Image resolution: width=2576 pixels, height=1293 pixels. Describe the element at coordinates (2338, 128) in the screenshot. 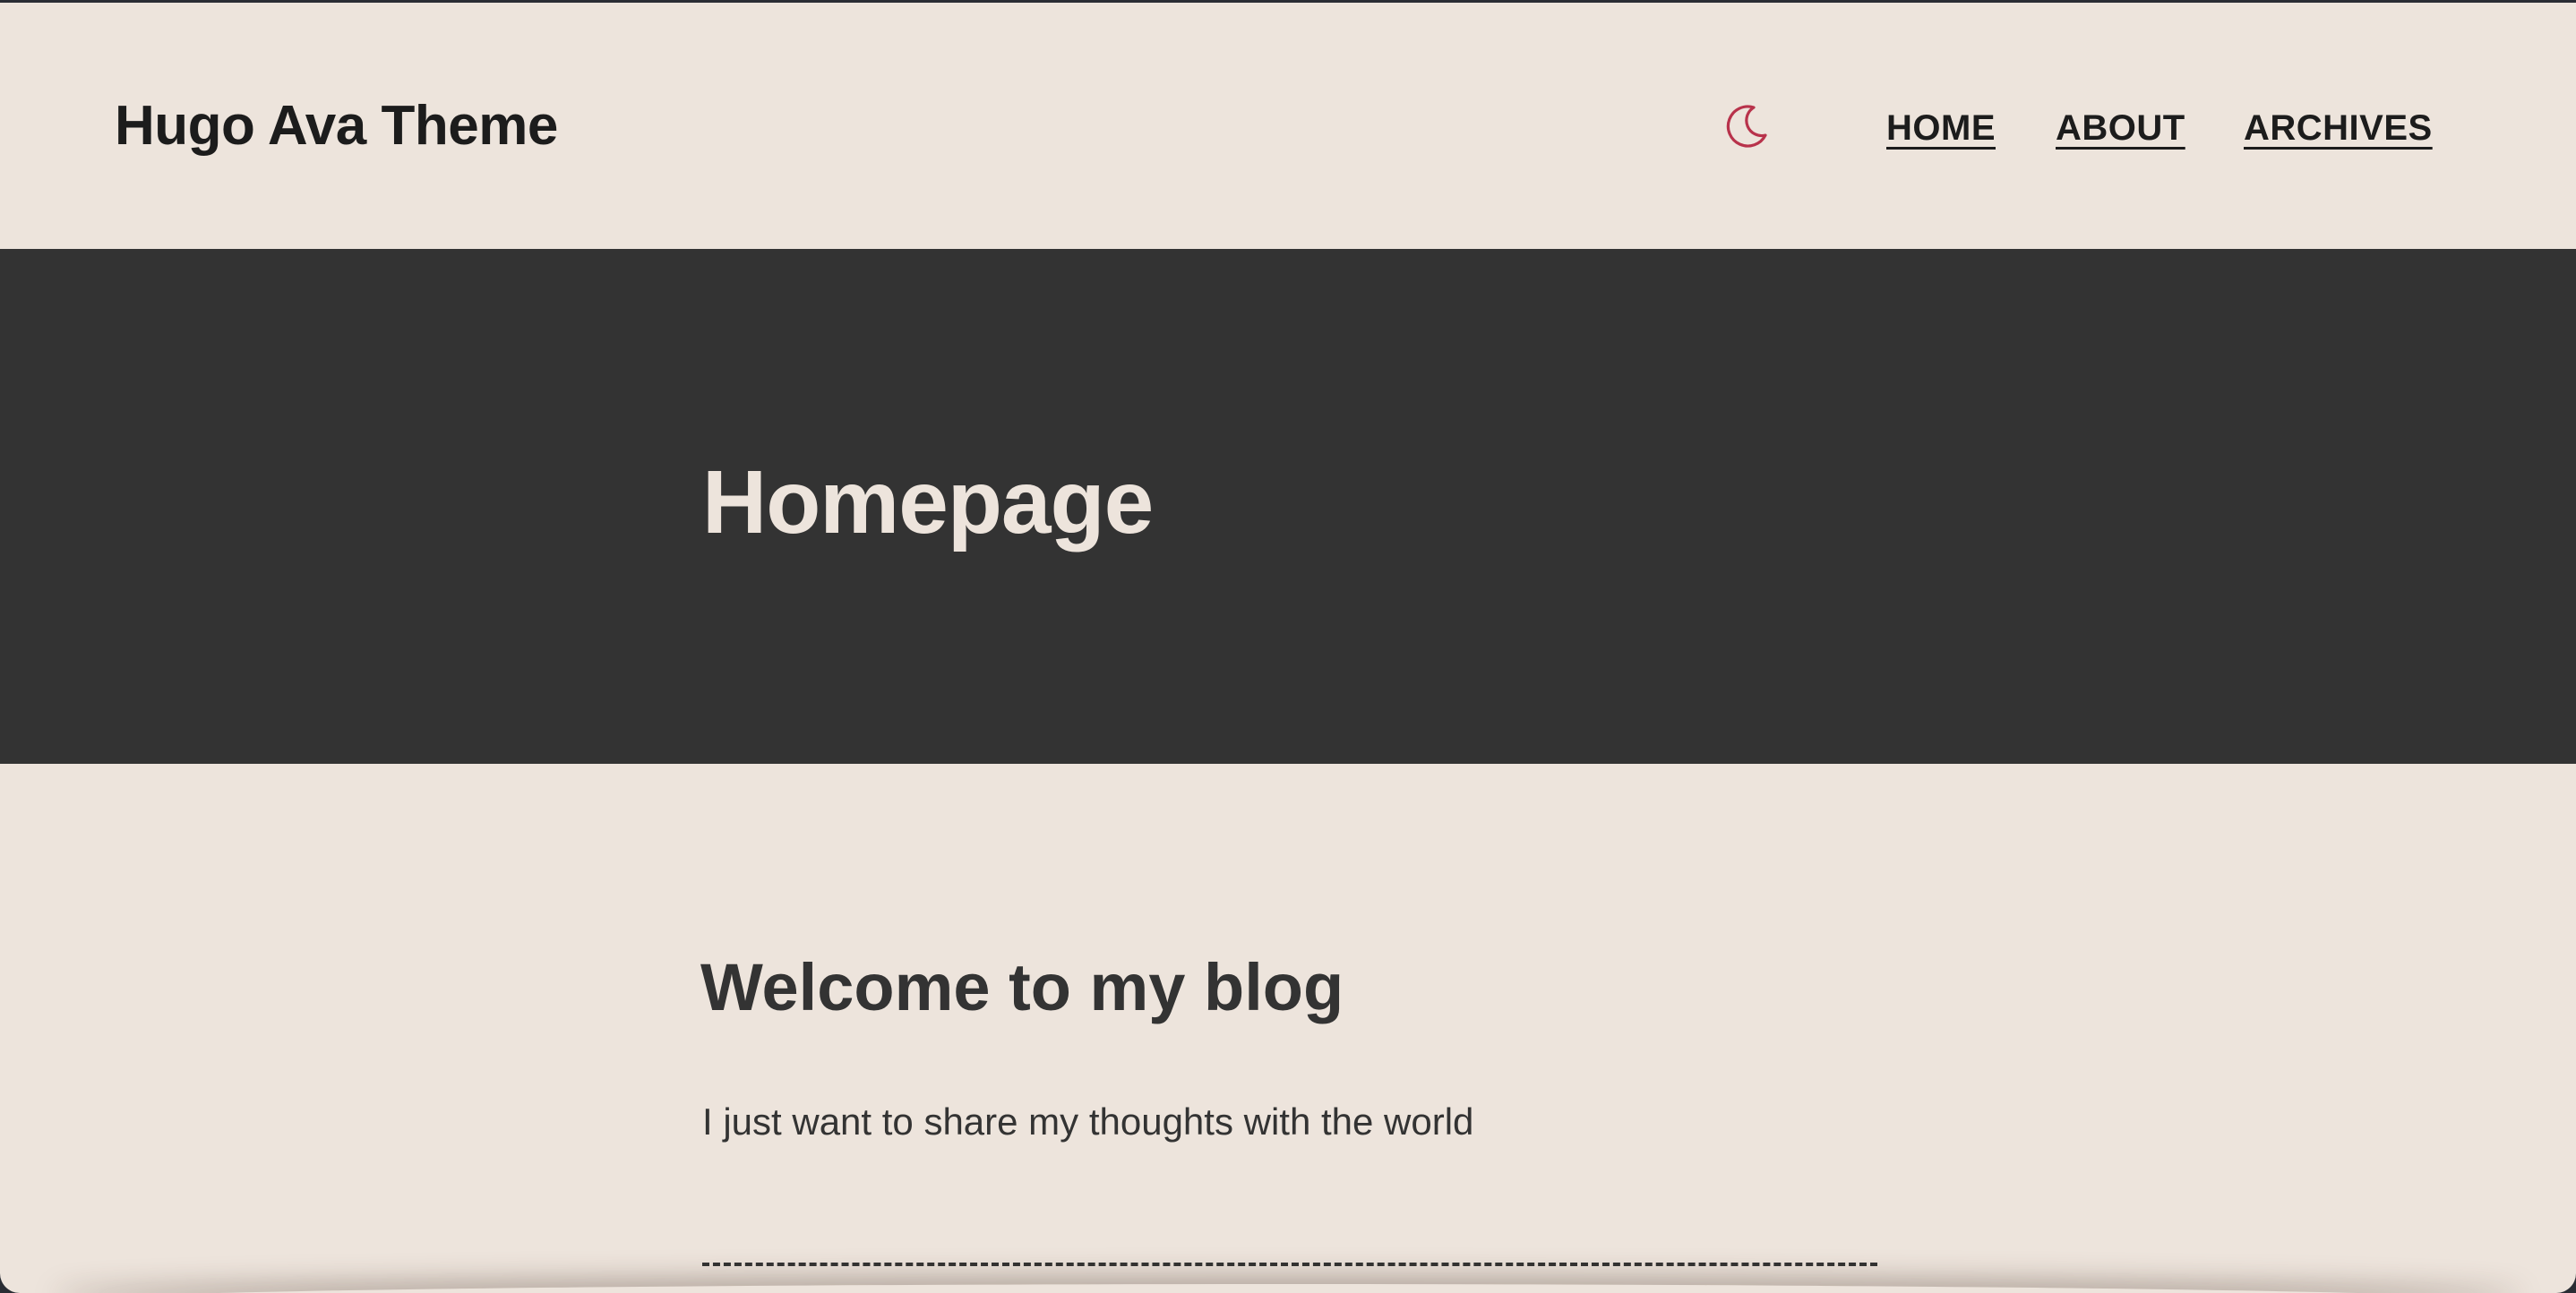

I see `nav-link-archives: ARCHIVES` at that location.